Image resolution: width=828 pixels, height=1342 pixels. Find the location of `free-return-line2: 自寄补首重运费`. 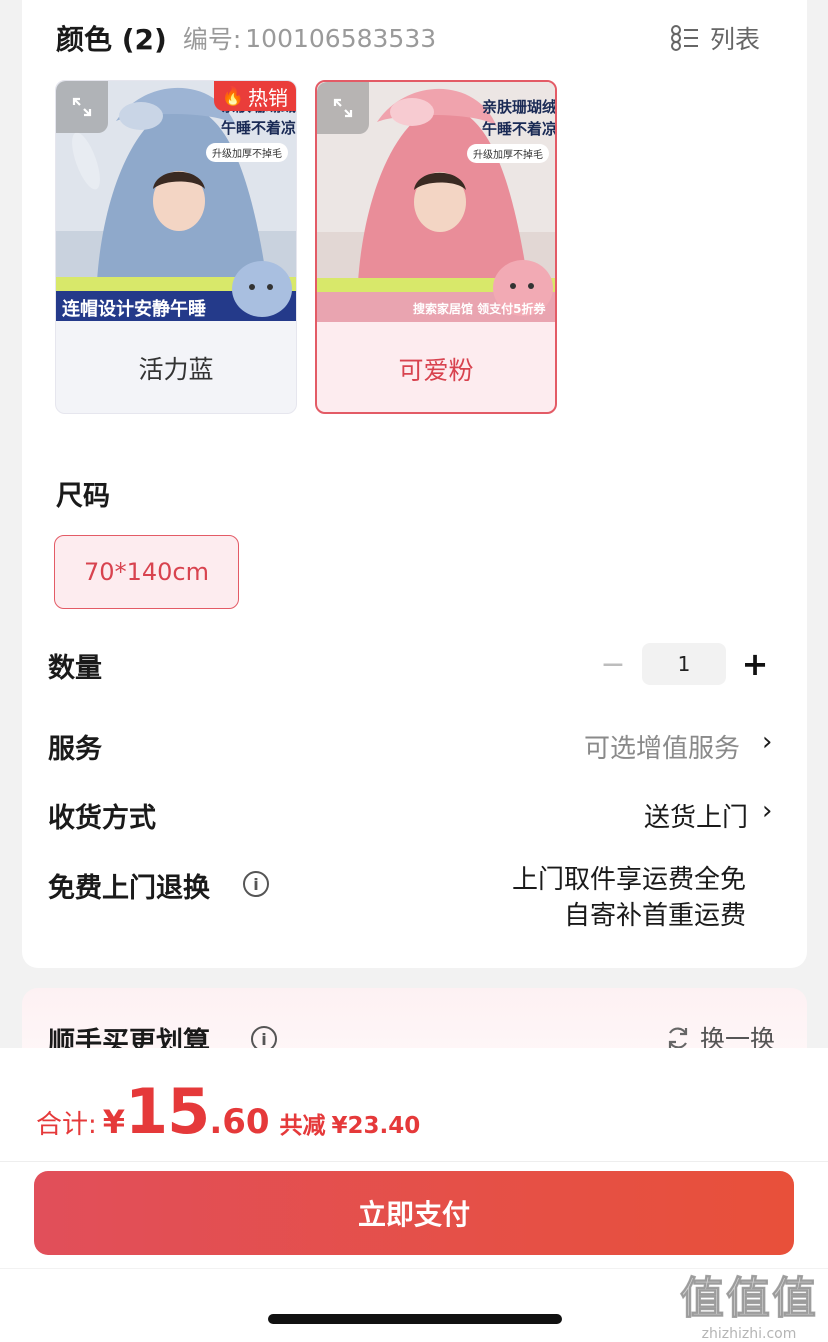

free-return-line2: 自寄补首重运费 is located at coordinates (654, 916).